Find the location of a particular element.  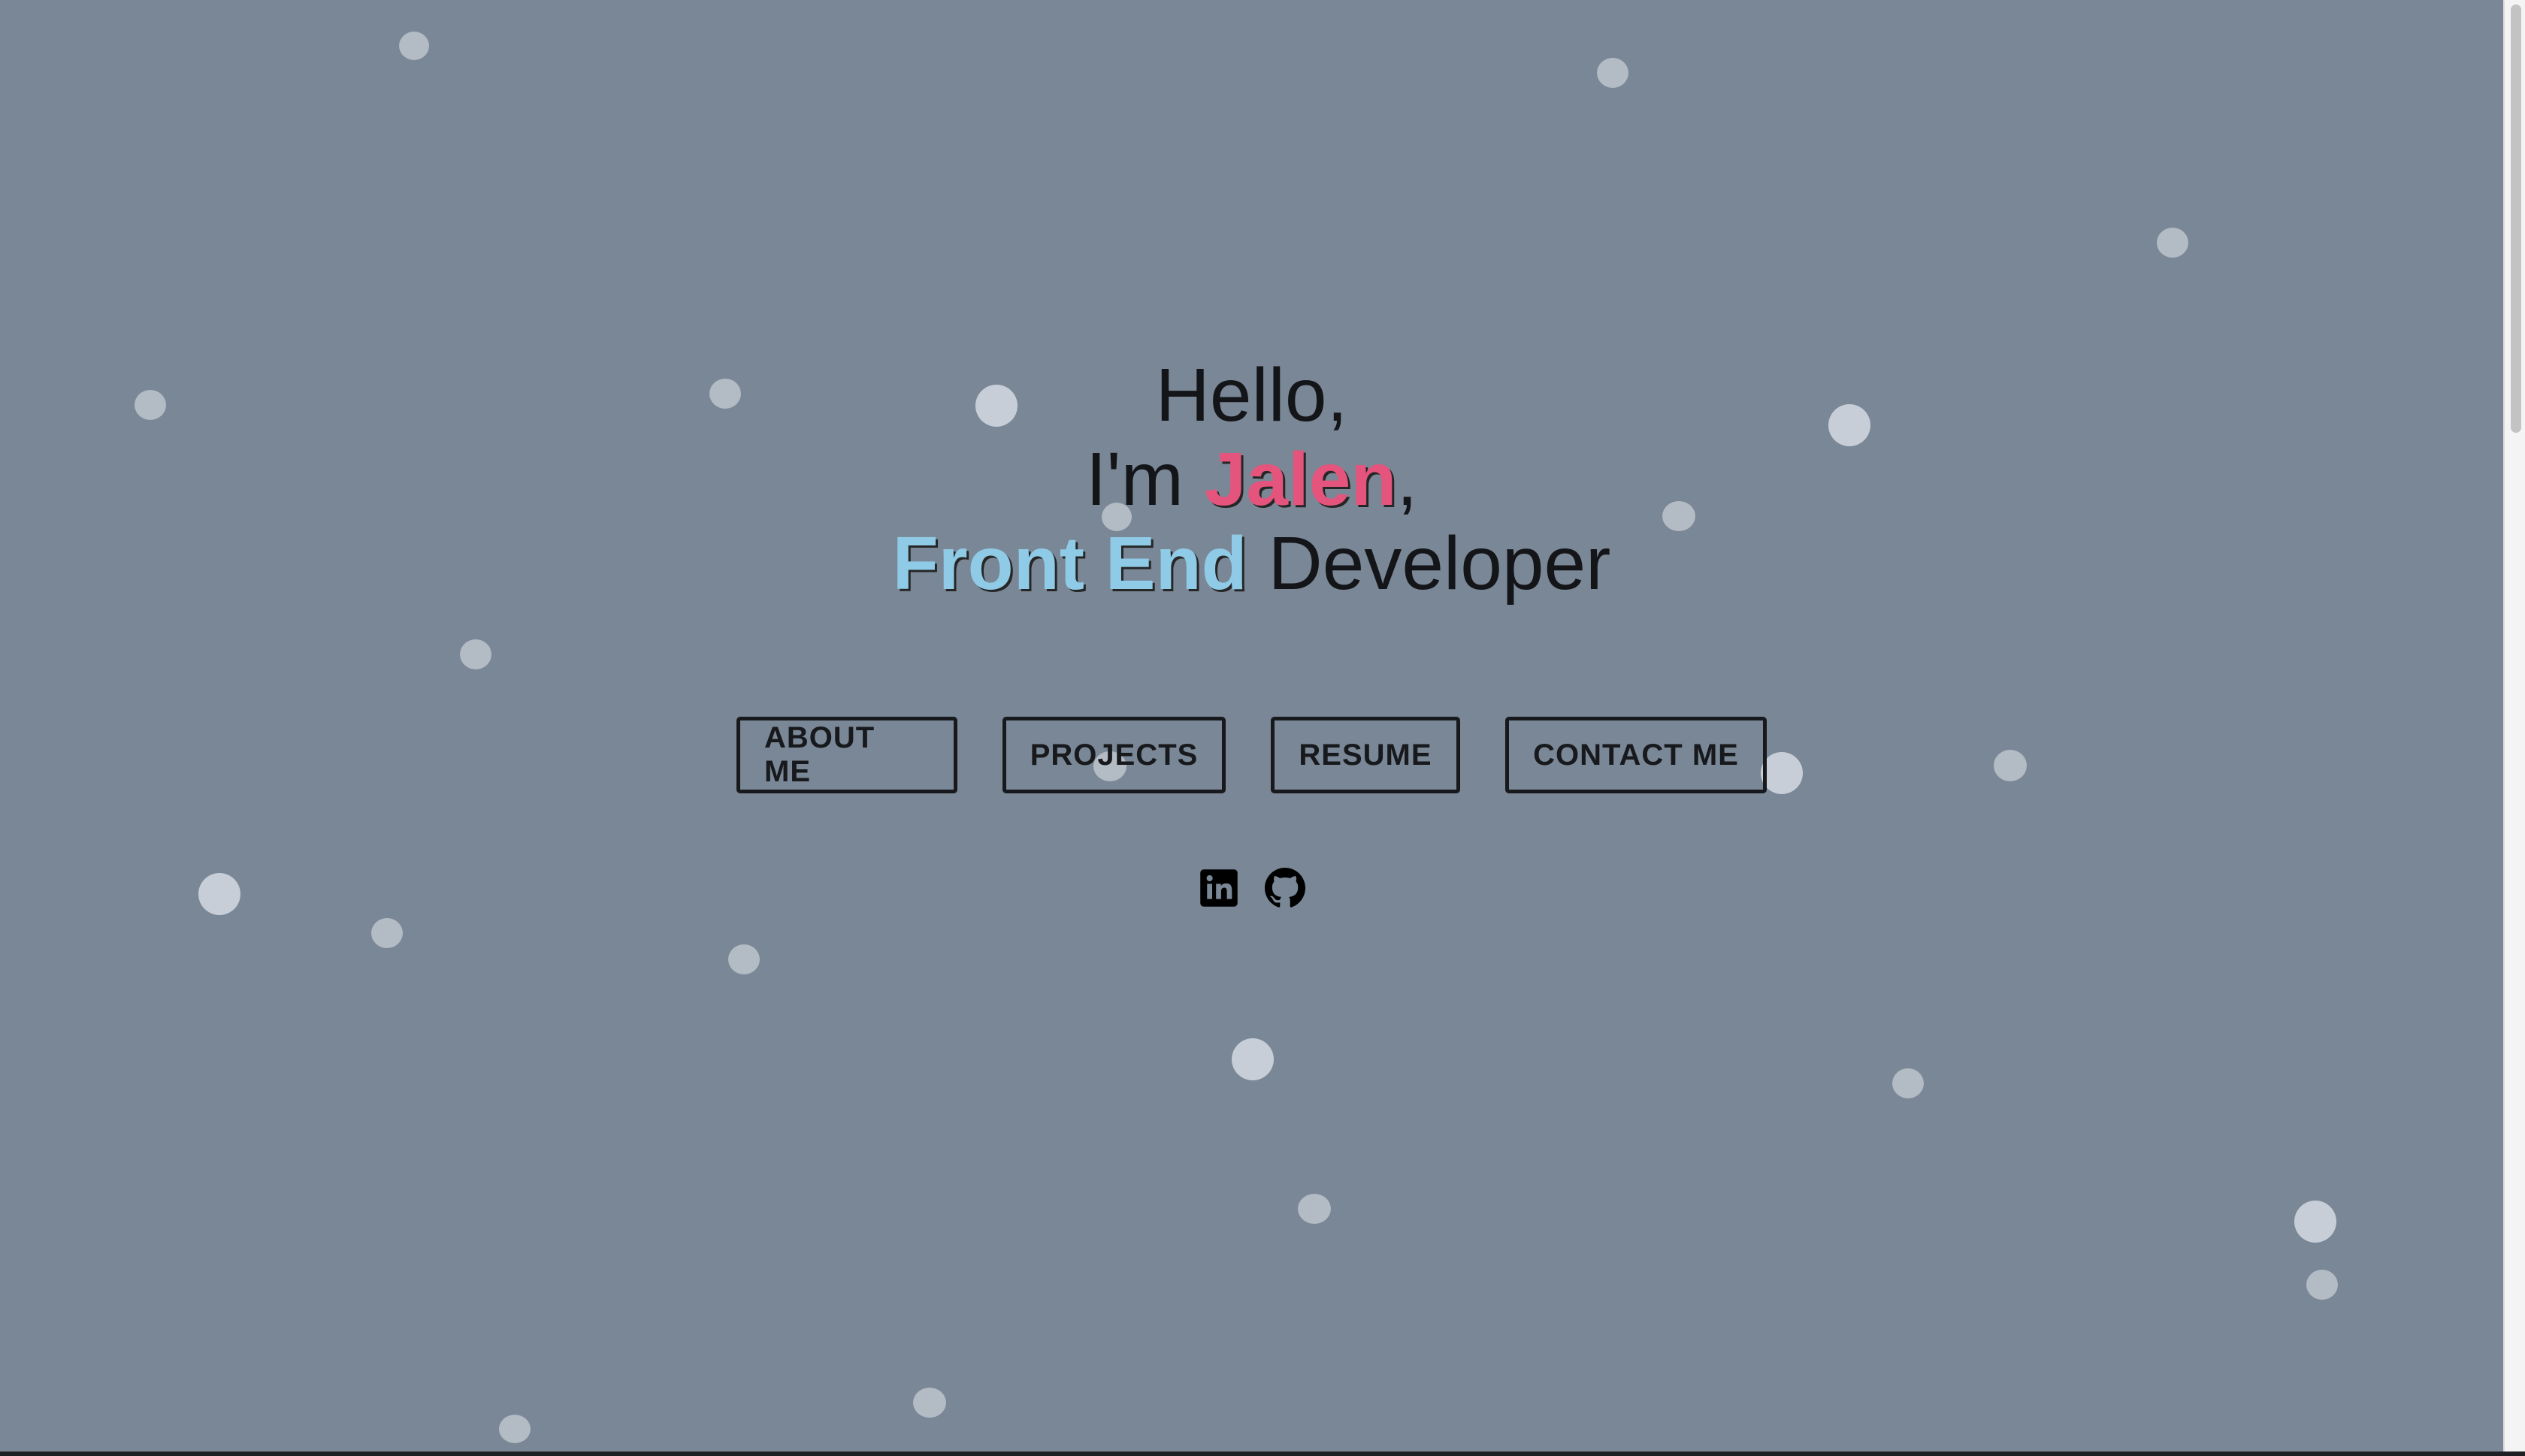

bottom-border is located at coordinates (1262, 1453).